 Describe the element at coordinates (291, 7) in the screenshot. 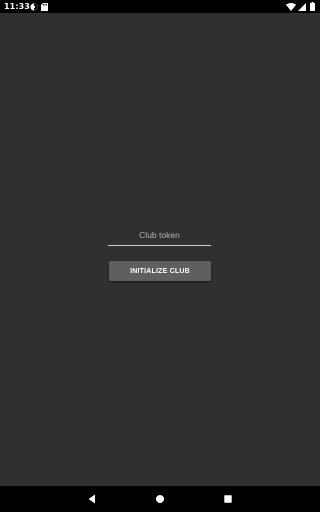

I see `wifi-icon` at that location.